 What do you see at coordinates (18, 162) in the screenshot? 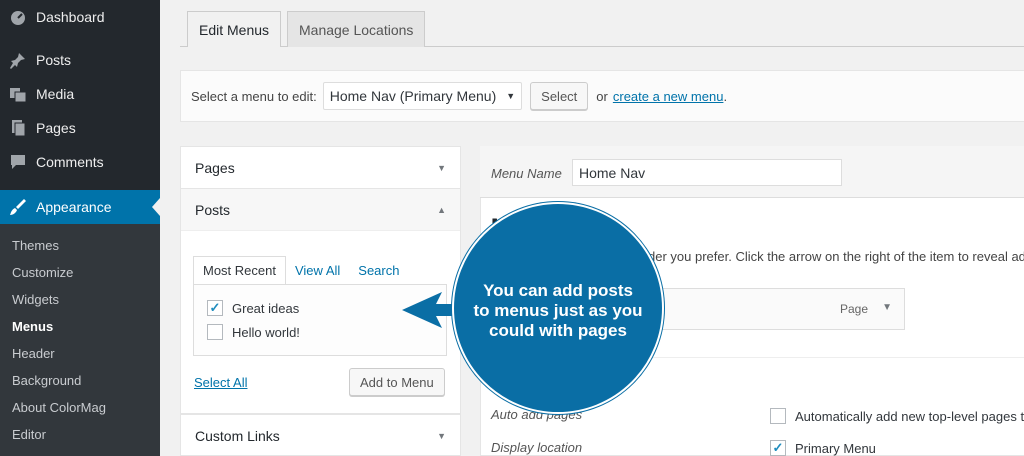
I see `comments-icon` at bounding box center [18, 162].